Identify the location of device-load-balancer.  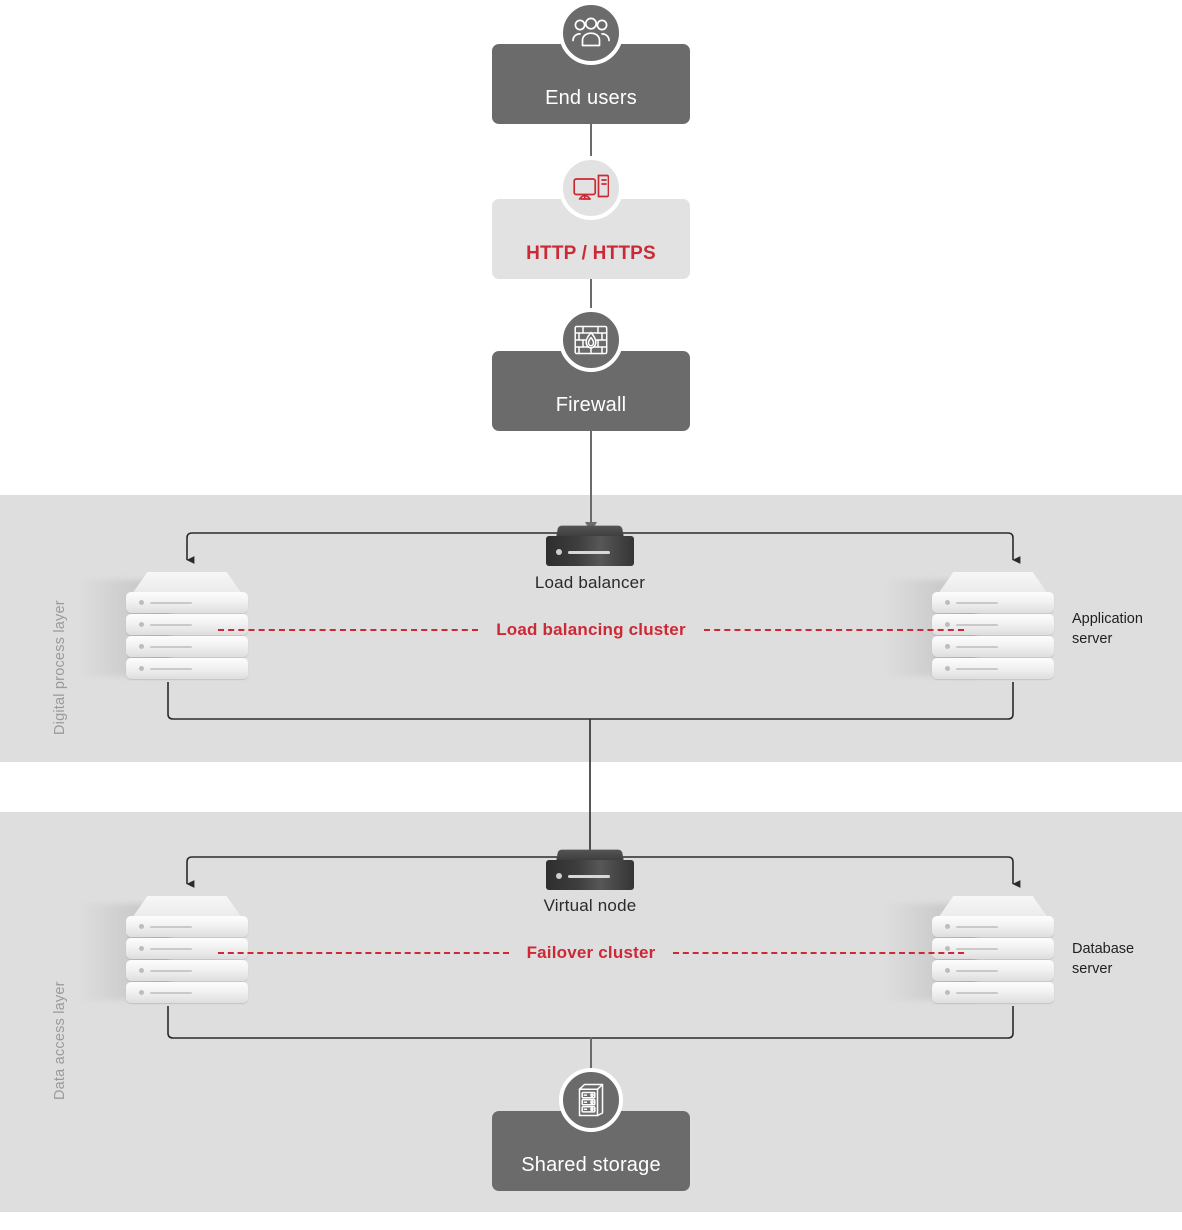
(590, 545).